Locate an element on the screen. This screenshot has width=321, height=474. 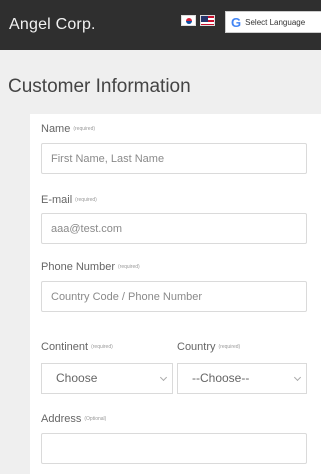
top-bar: Angel Corp. G Select Language is located at coordinates (160, 25).